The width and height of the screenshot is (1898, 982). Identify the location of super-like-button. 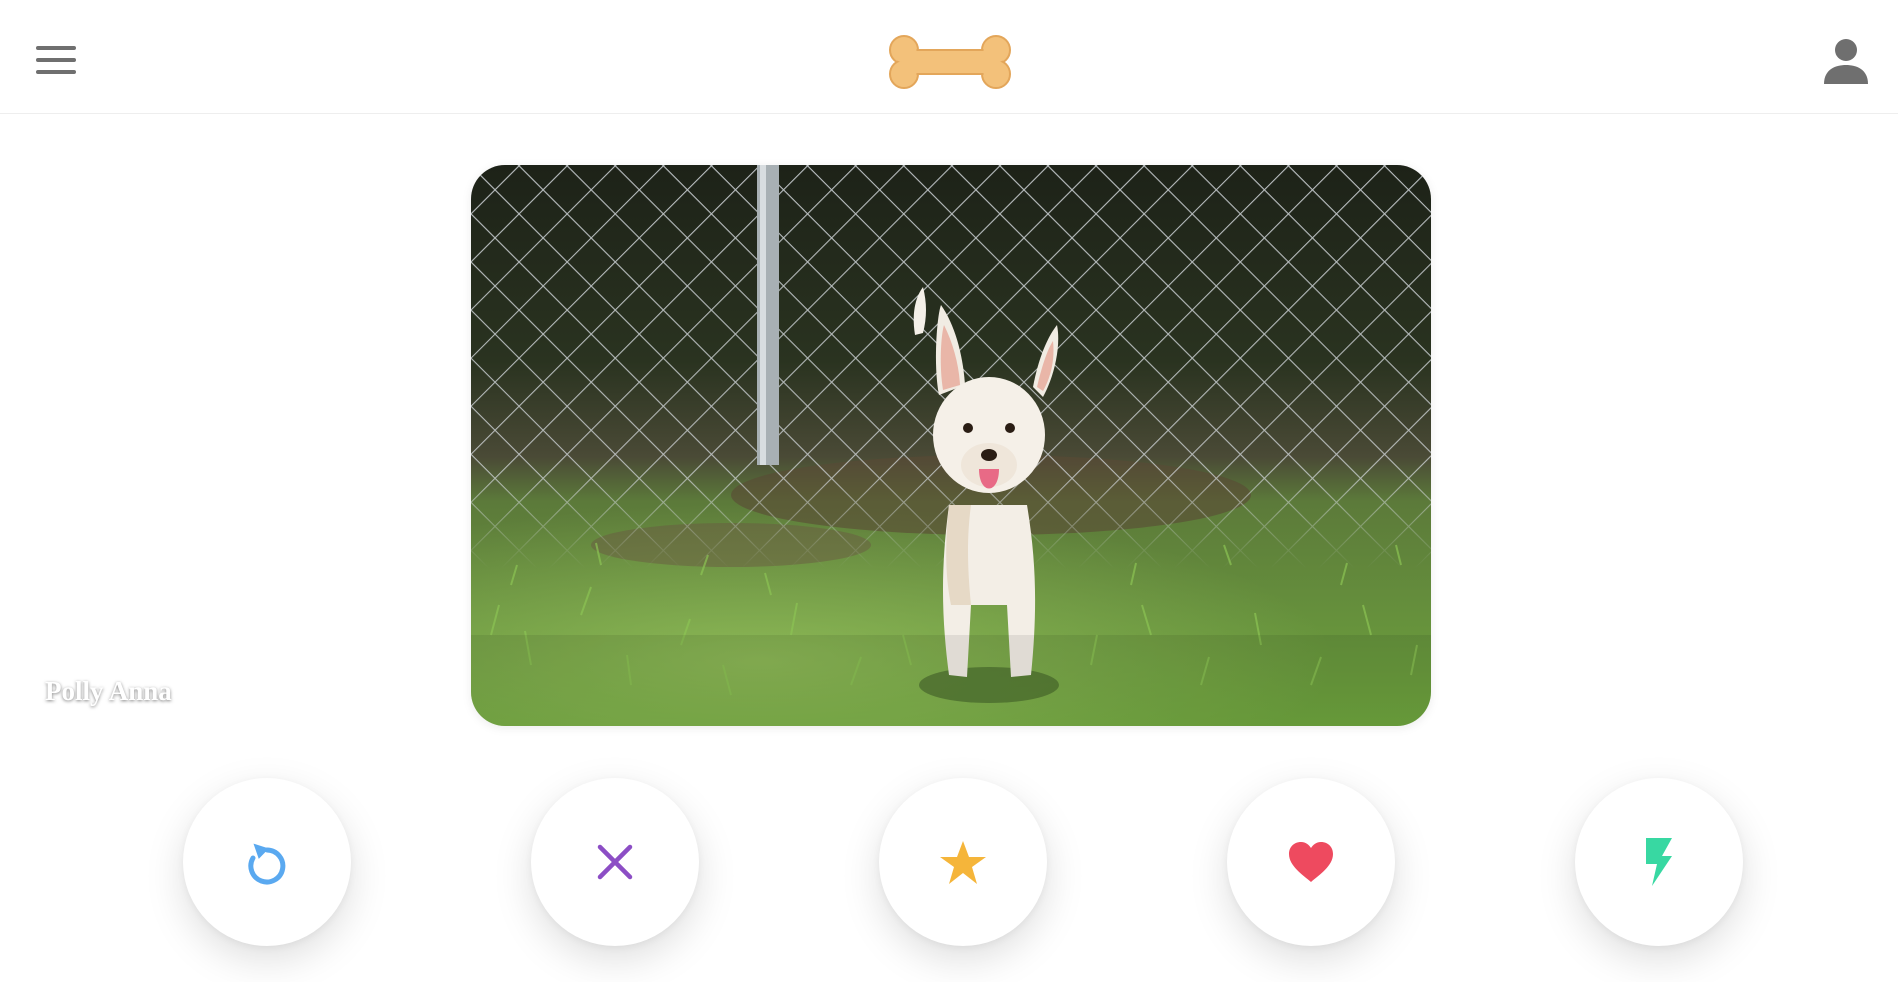
(963, 862).